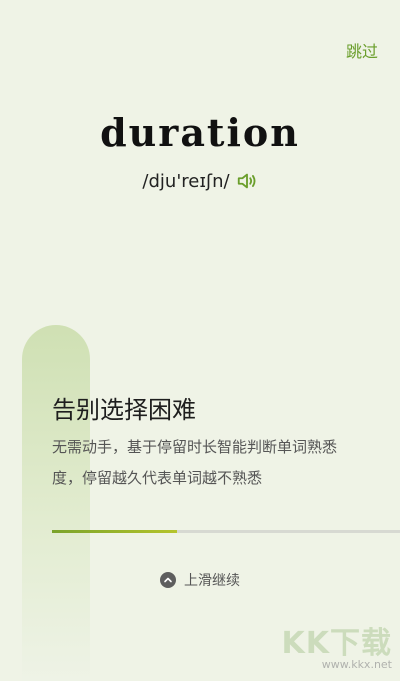 Image resolution: width=400 pixels, height=681 pixels. Describe the element at coordinates (168, 580) in the screenshot. I see `chevron-up-icon` at that location.